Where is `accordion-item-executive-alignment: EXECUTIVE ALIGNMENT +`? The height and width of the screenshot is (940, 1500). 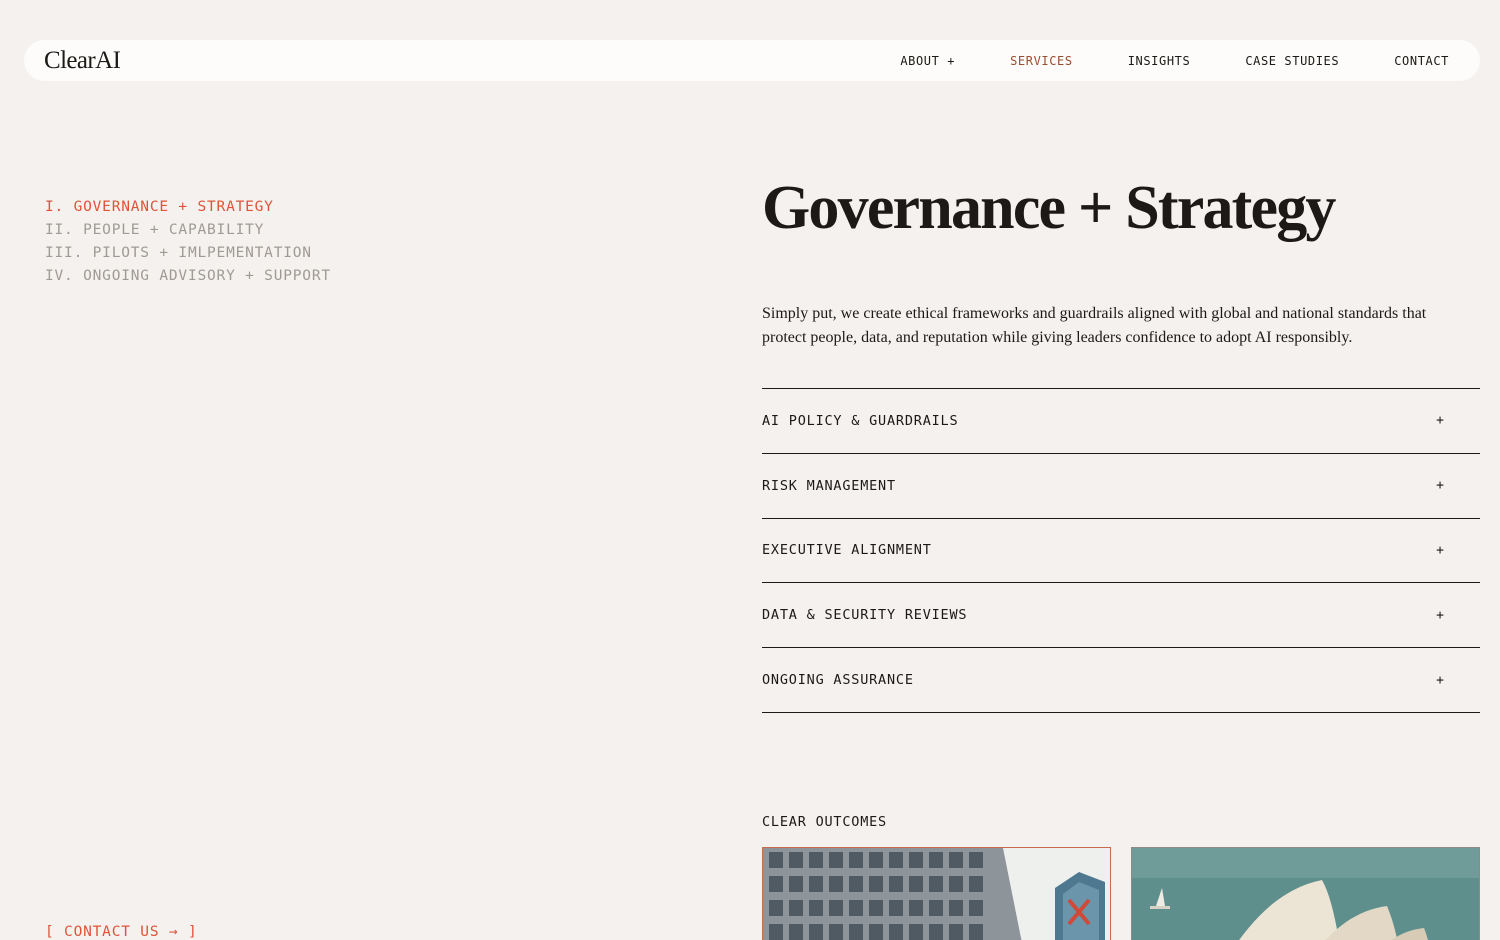
accordion-item-executive-alignment: EXECUTIVE ALIGNMENT + is located at coordinates (1121, 551).